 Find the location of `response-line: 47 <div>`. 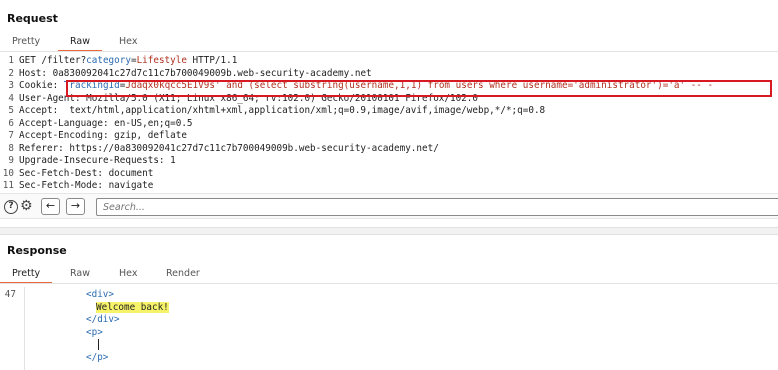

response-line: 47 <div> is located at coordinates (389, 295).